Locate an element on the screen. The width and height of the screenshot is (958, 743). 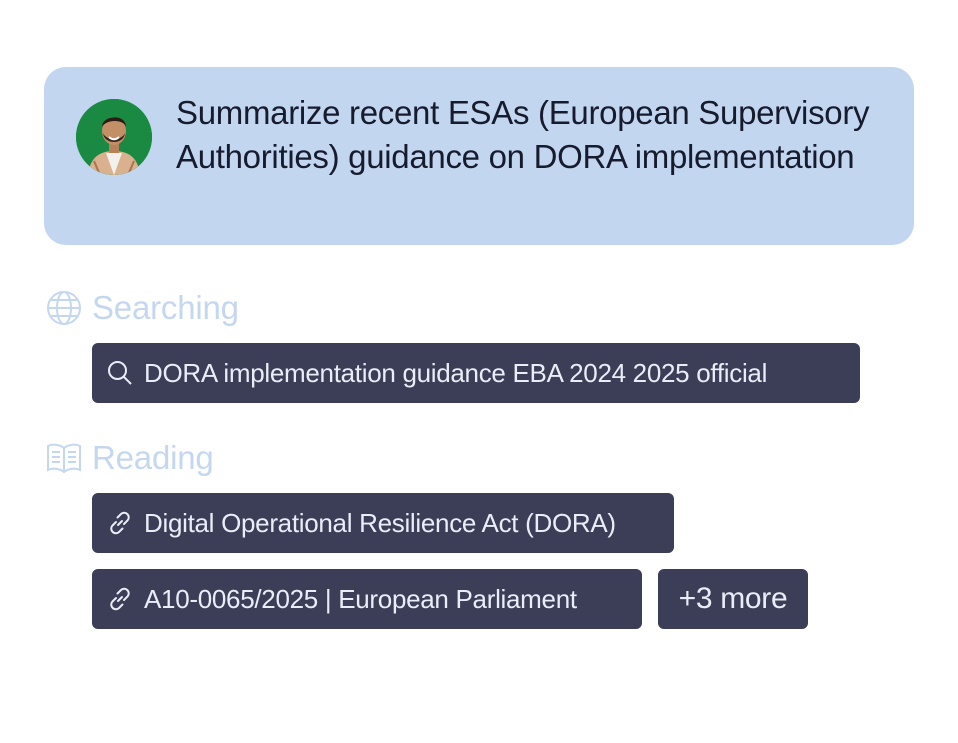
more-sources-label: +3 more is located at coordinates (733, 598).